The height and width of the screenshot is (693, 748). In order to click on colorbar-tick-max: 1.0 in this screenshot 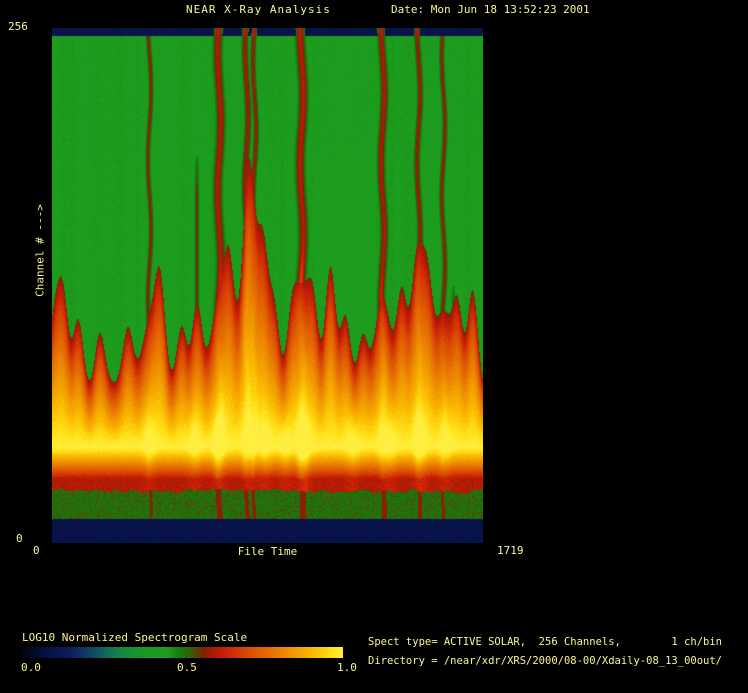, I will do `click(347, 667)`.